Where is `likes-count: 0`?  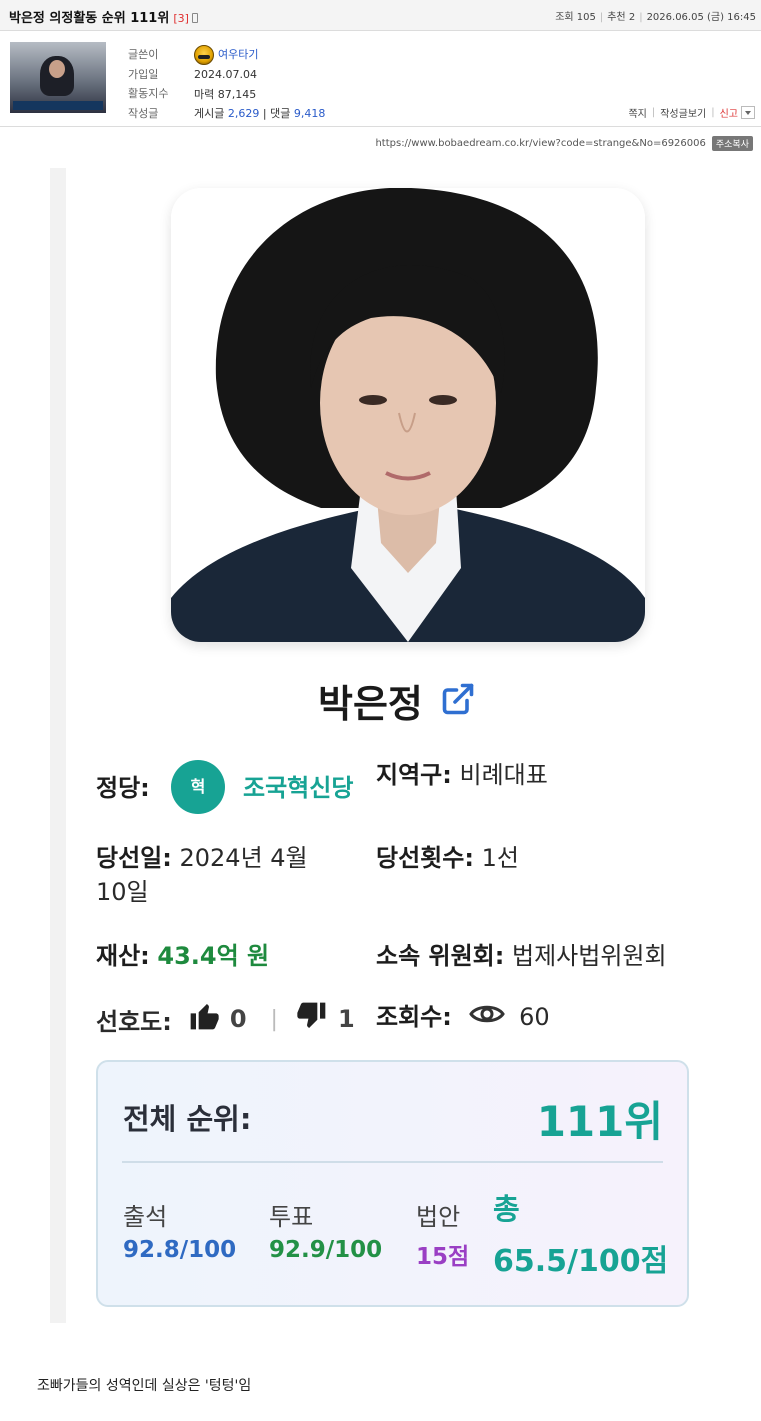 likes-count: 0 is located at coordinates (238, 1019).